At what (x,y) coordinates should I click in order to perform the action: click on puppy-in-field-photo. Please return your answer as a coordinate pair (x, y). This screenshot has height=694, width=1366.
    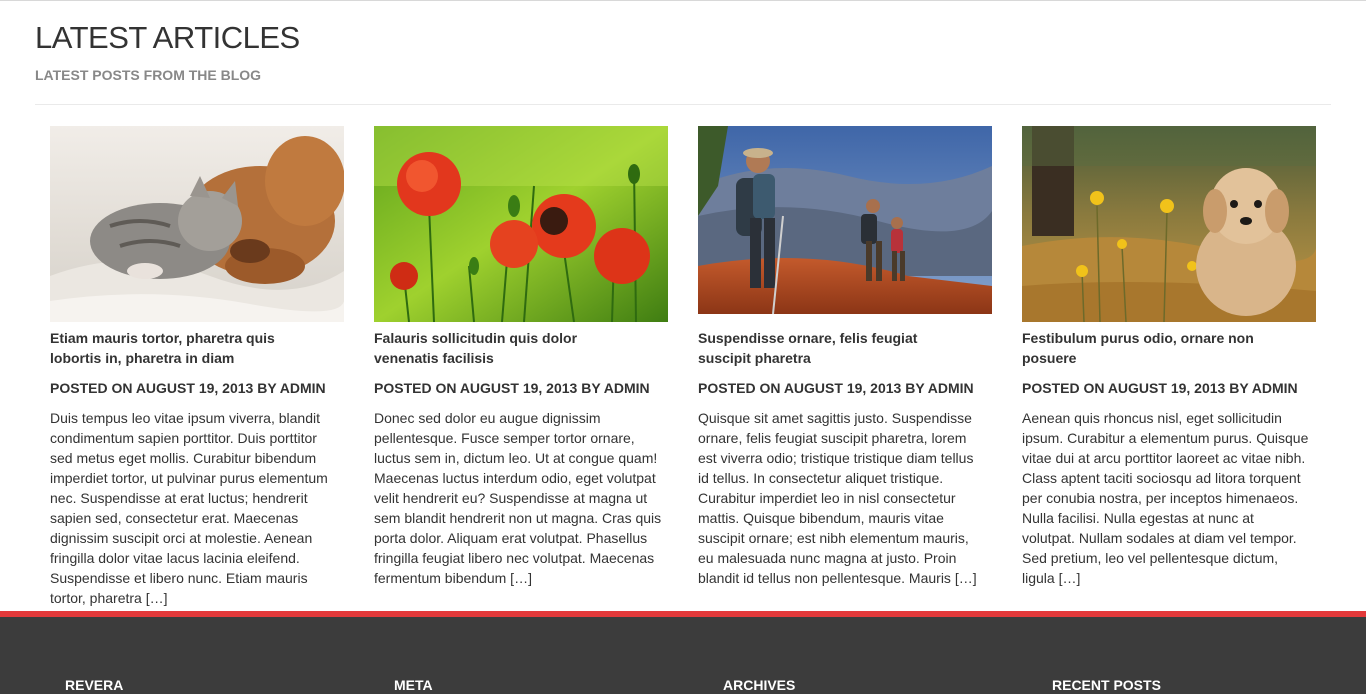
    Looking at the image, I should click on (1169, 224).